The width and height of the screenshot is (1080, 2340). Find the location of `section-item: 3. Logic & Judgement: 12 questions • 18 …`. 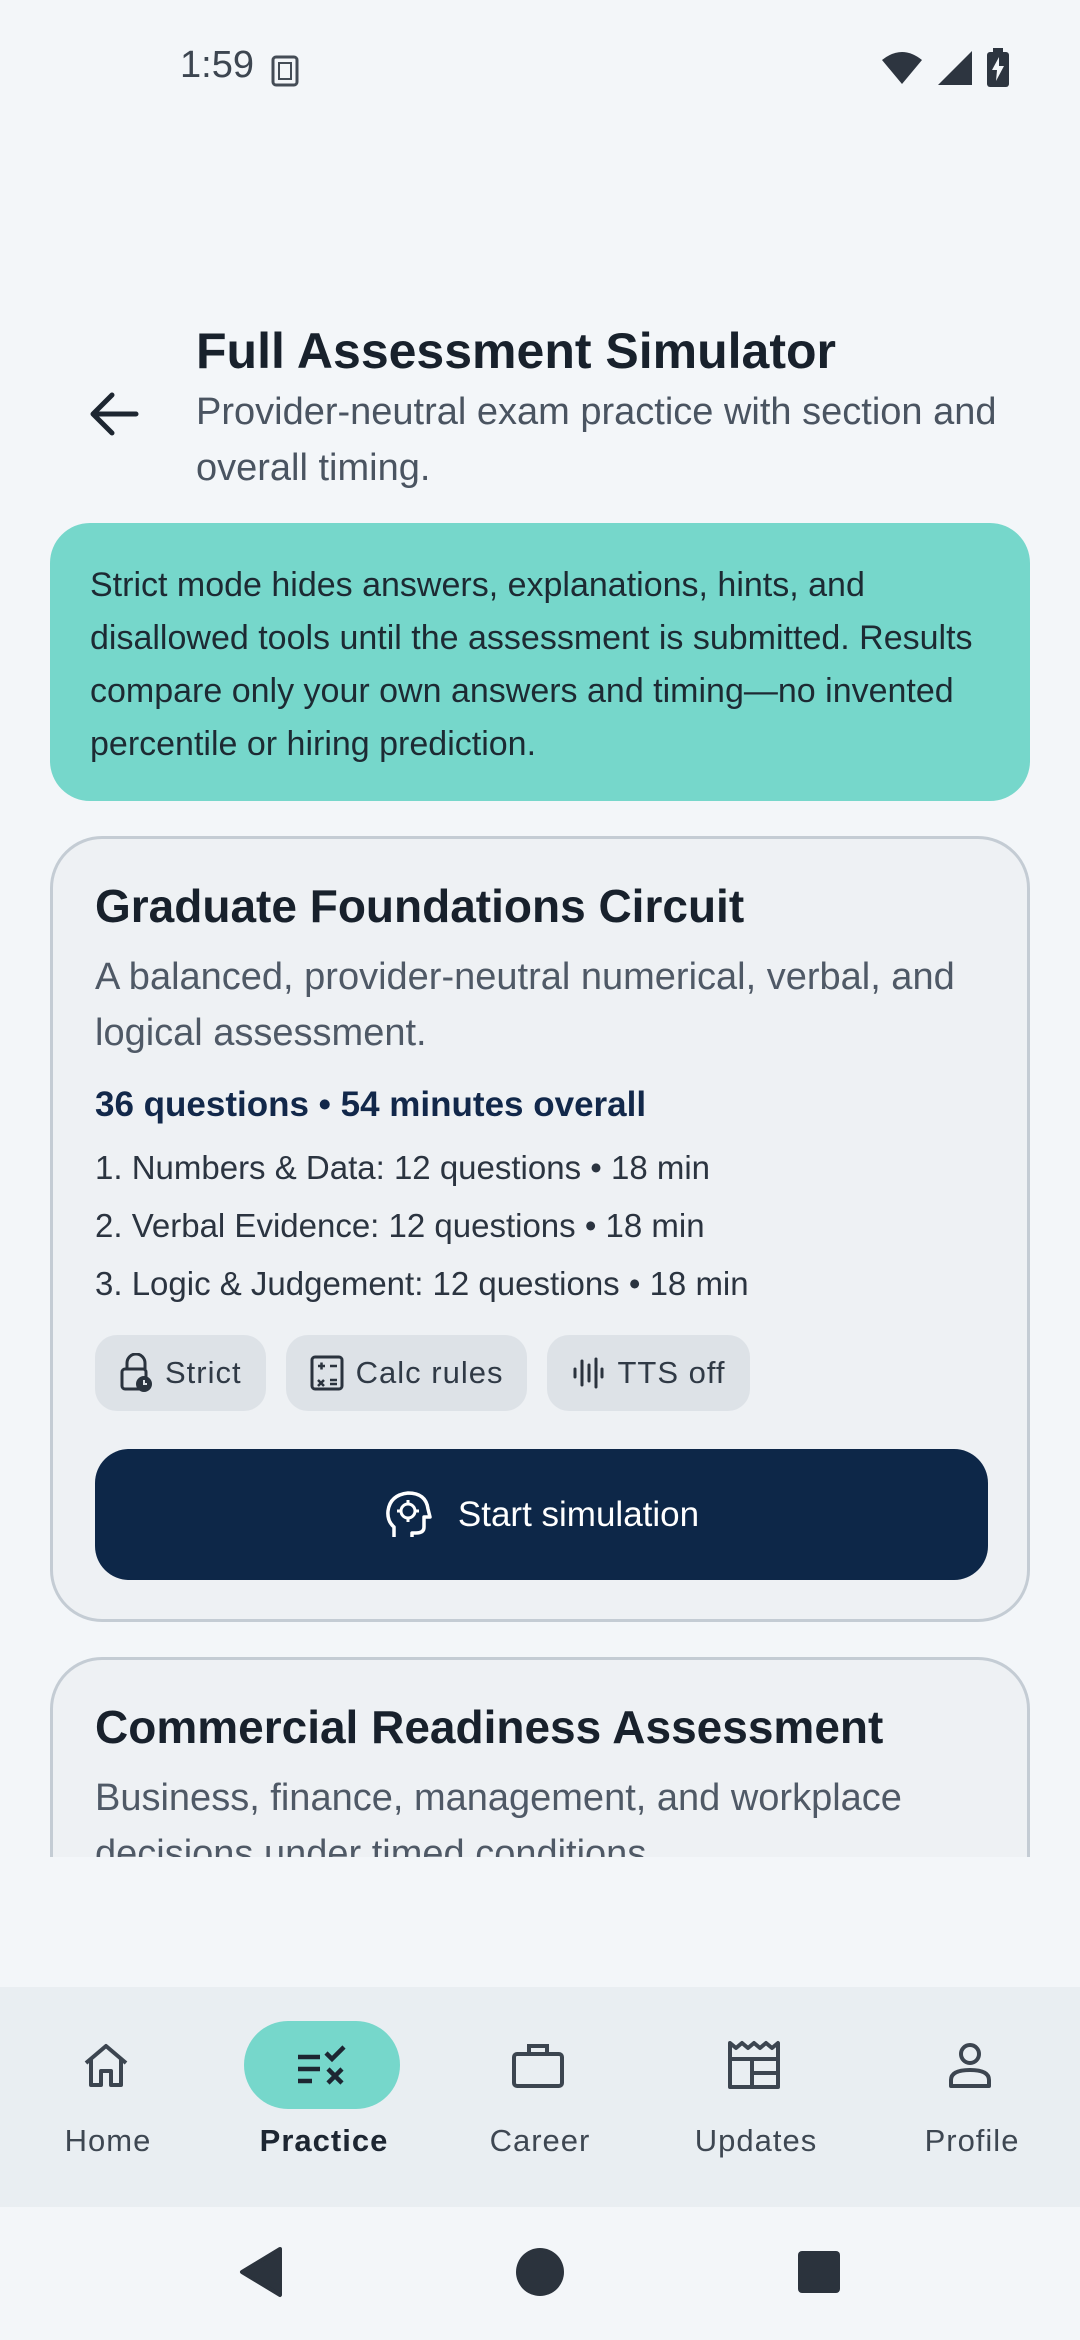

section-item: 3. Logic & Judgement: 12 questions • 18 … is located at coordinates (422, 1283).